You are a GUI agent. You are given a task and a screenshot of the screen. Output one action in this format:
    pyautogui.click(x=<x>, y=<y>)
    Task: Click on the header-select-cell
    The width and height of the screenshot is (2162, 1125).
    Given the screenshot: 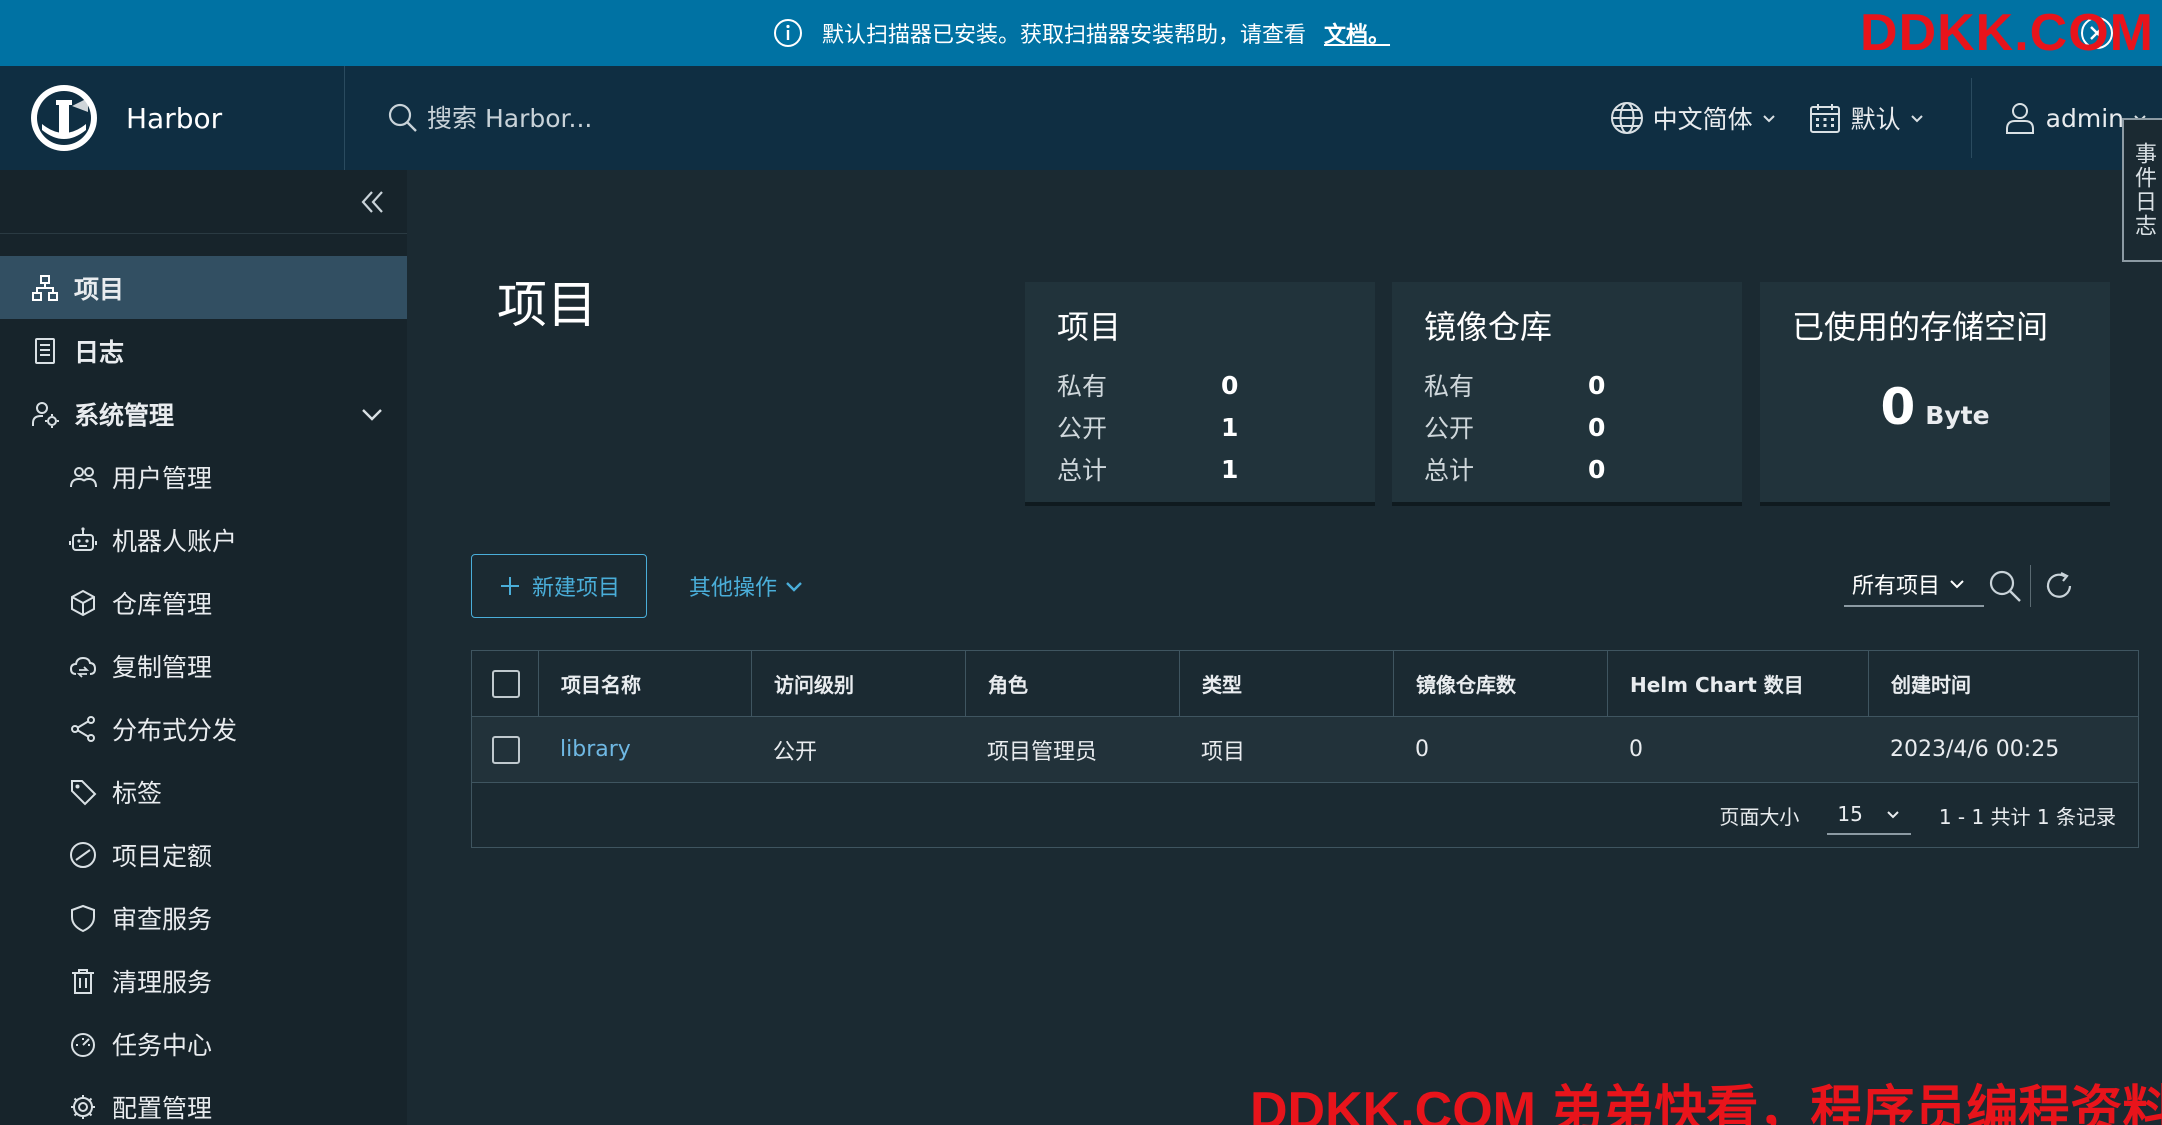 What is the action you would take?
    pyautogui.click(x=505, y=683)
    